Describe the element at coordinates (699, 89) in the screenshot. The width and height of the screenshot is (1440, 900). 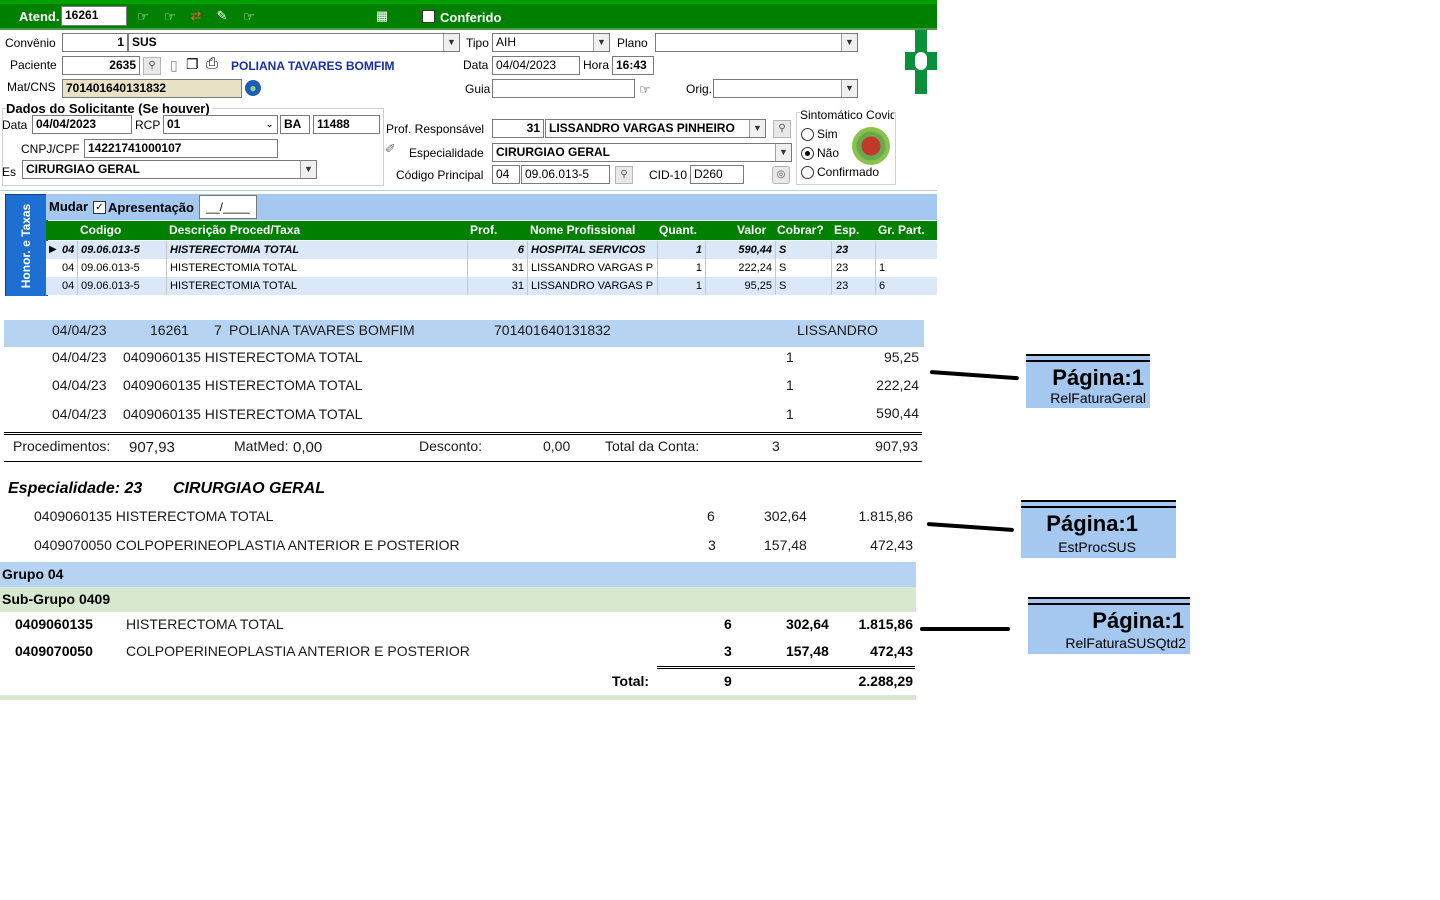
I see `orig-label: Orig.` at that location.